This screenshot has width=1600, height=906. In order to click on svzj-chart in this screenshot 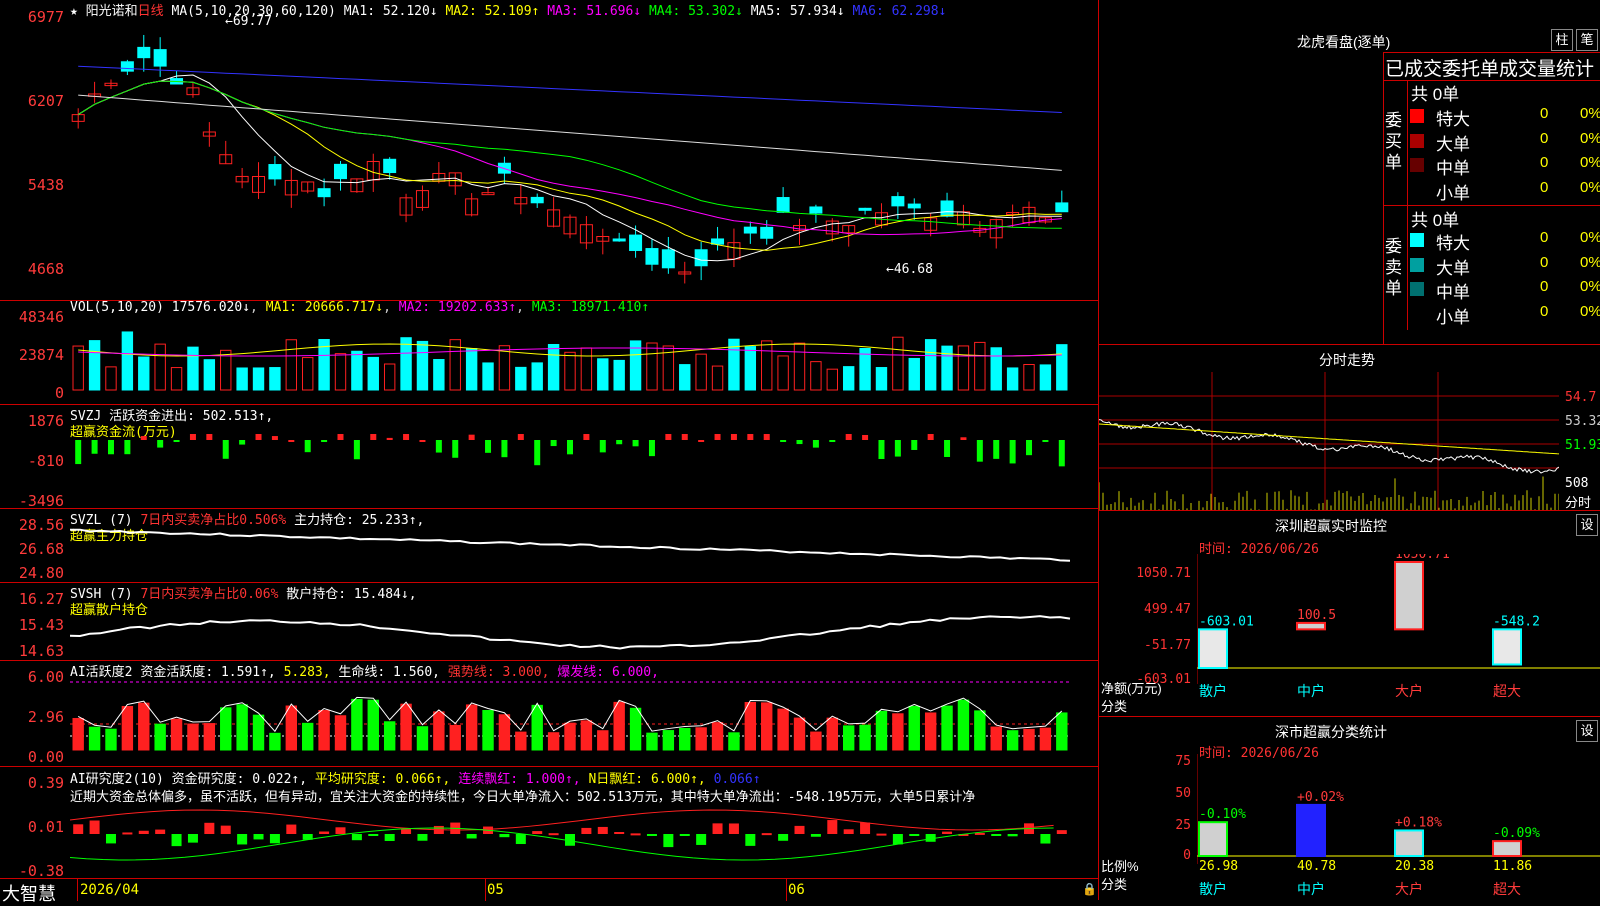, I will do `click(584, 471)`.